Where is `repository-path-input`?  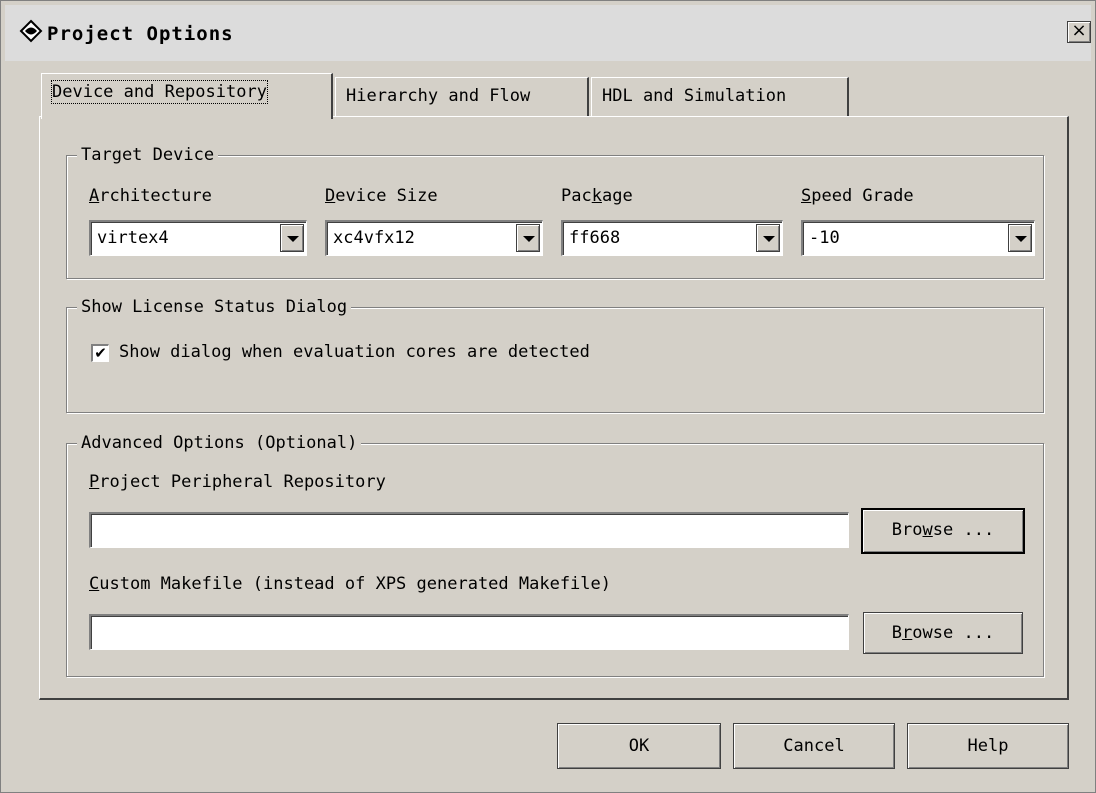 repository-path-input is located at coordinates (469, 530).